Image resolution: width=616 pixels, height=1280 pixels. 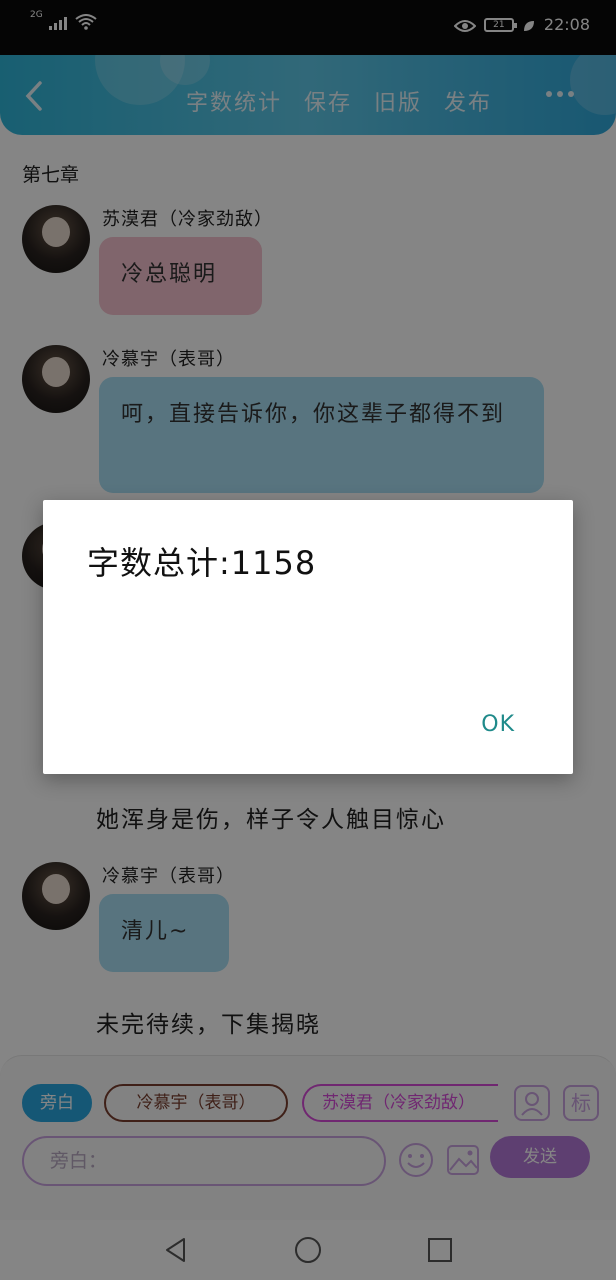 I want to click on word-count-message: 字数总计:1158, so click(x=202, y=563).